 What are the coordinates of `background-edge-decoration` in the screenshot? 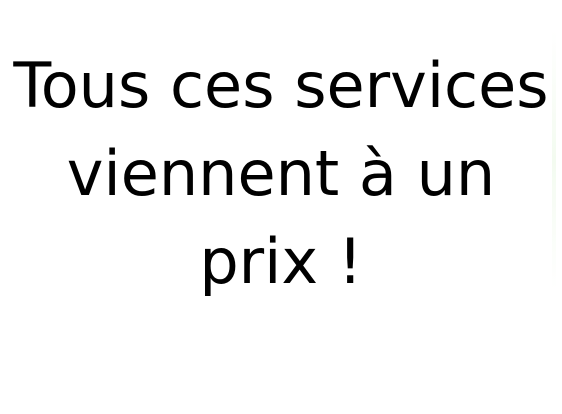 It's located at (554, 160).